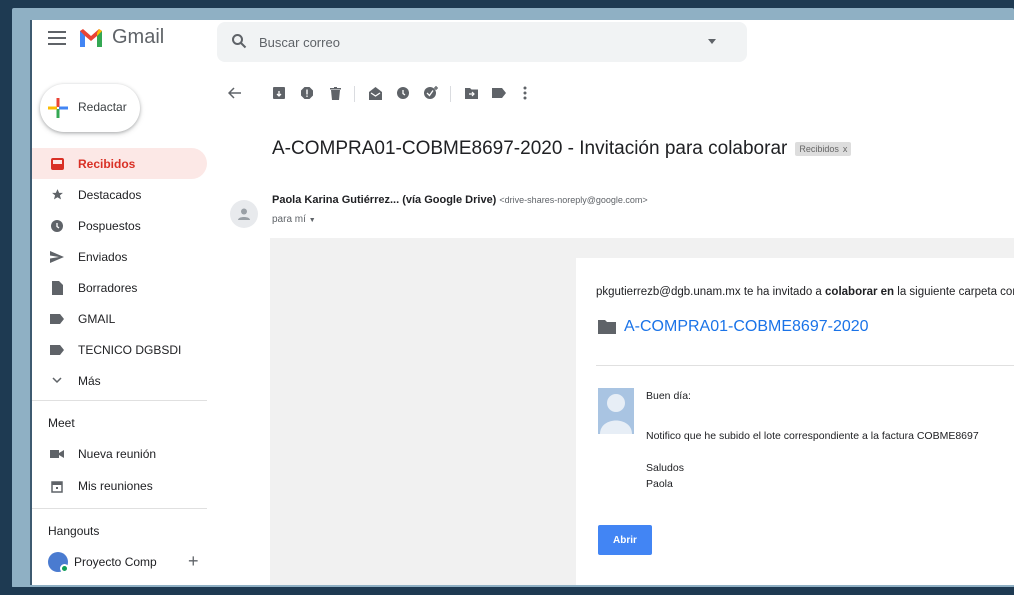 The width and height of the screenshot is (1014, 595). Describe the element at coordinates (375, 93) in the screenshot. I see `mark-unread-icon` at that location.